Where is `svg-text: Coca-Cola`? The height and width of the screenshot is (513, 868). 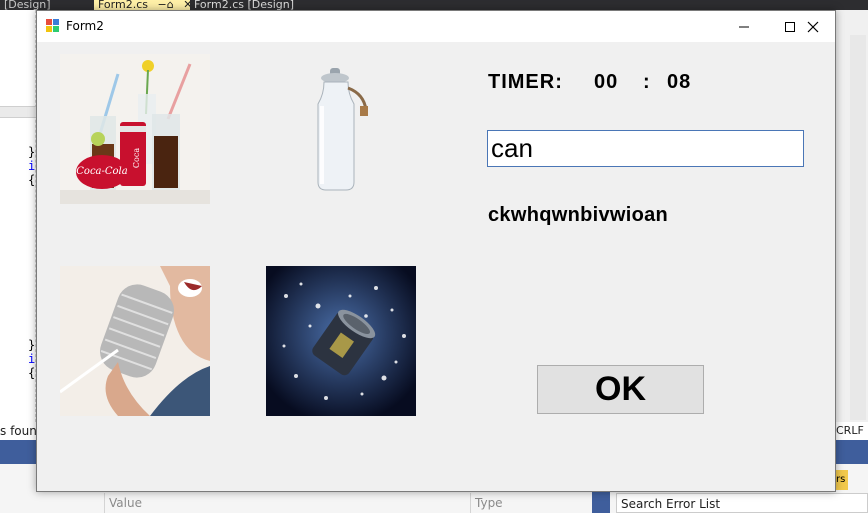
svg-text: Coca-Cola is located at coordinates (101, 171).